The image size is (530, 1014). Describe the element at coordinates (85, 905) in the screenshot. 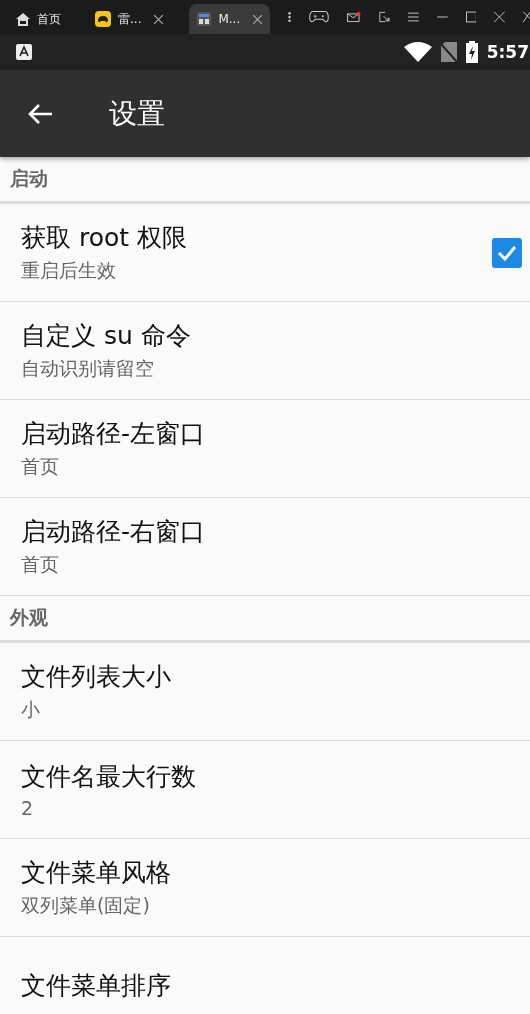

I see `setting-summary: 双列菜单(固定)` at that location.